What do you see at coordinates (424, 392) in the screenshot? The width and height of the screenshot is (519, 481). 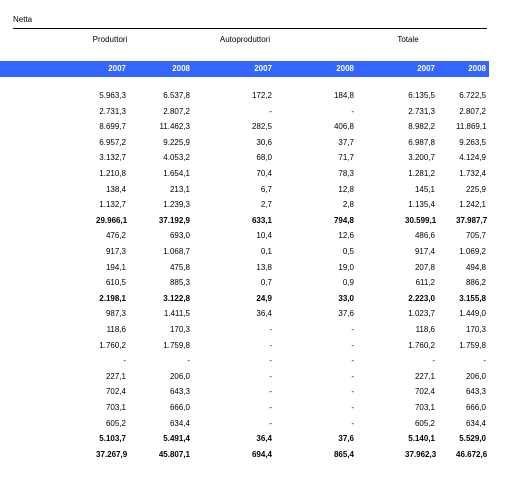 I see `table-cell: 702,4` at bounding box center [424, 392].